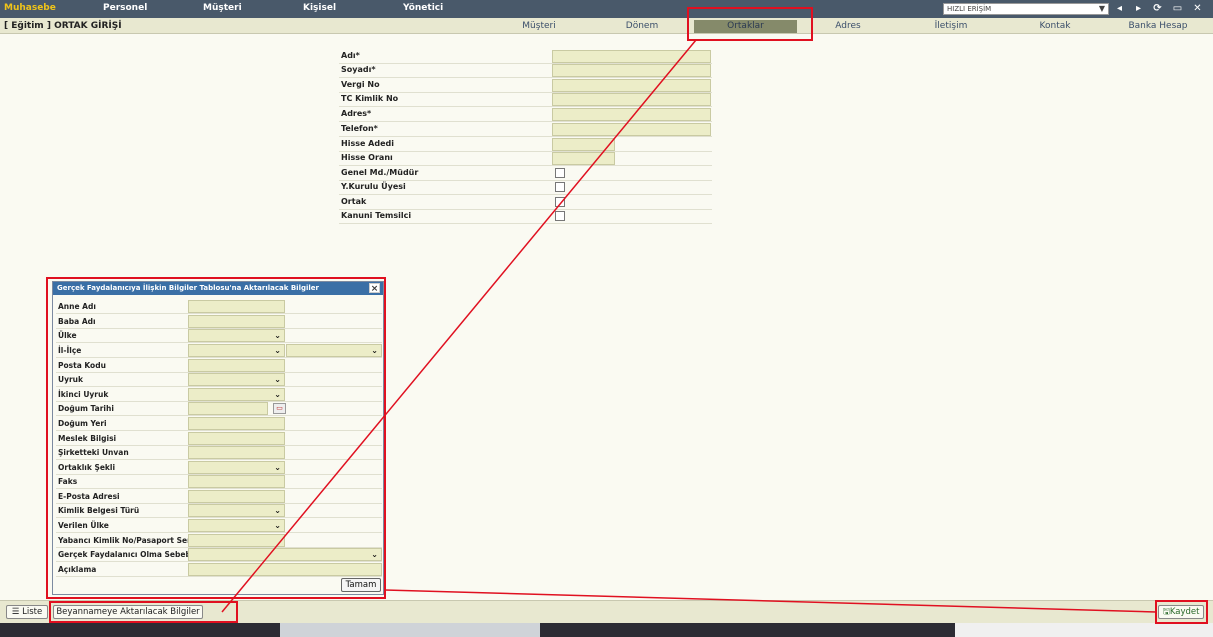 Image resolution: width=1213 pixels, height=637 pixels. What do you see at coordinates (631, 70) in the screenshot?
I see `last-name-field` at bounding box center [631, 70].